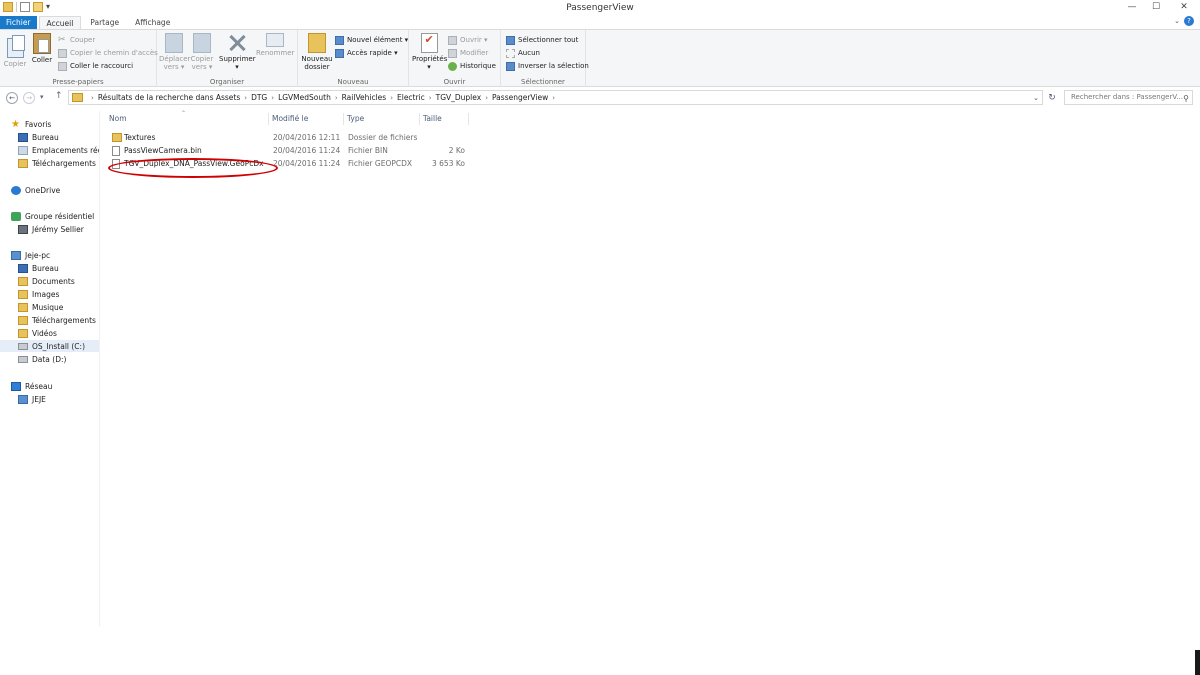  What do you see at coordinates (67, 229) in the screenshot?
I see `nav-item-user: Jérémy Sellier` at bounding box center [67, 229].